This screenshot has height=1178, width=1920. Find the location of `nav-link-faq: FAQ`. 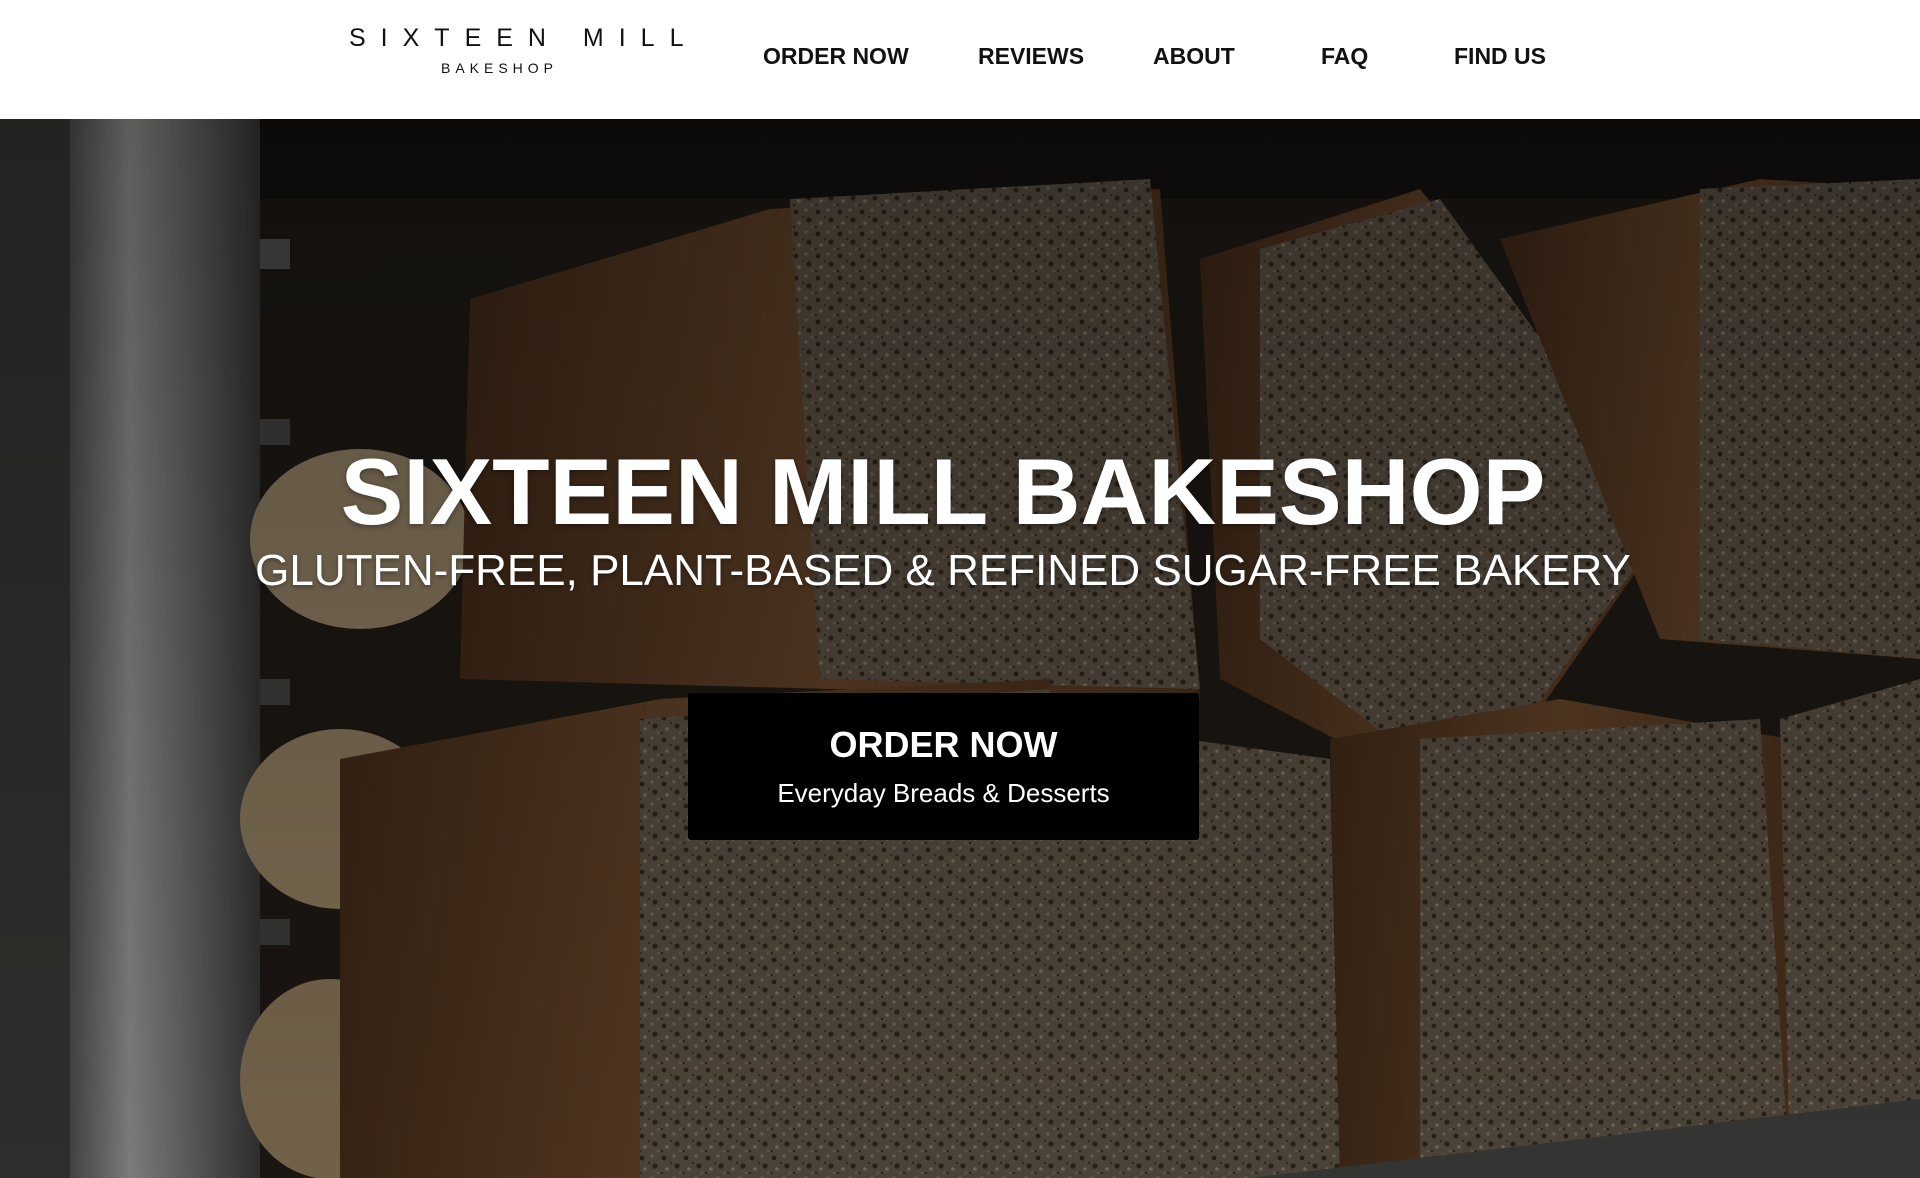

nav-link-faq: FAQ is located at coordinates (1344, 56).